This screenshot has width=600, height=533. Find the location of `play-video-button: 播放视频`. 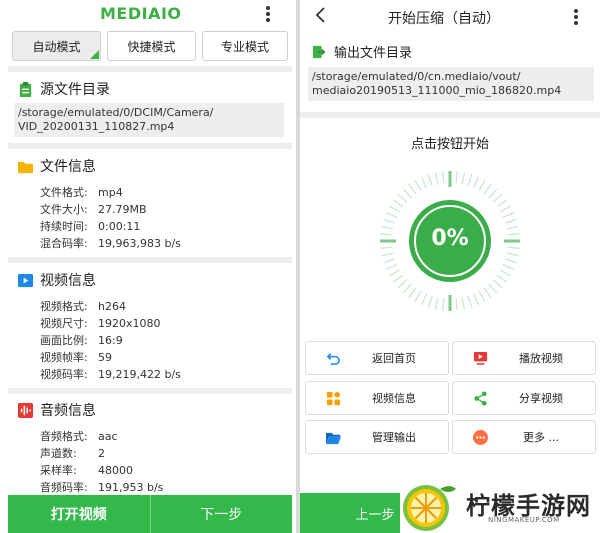

play-video-button: 播放视频 is located at coordinates (524, 358).